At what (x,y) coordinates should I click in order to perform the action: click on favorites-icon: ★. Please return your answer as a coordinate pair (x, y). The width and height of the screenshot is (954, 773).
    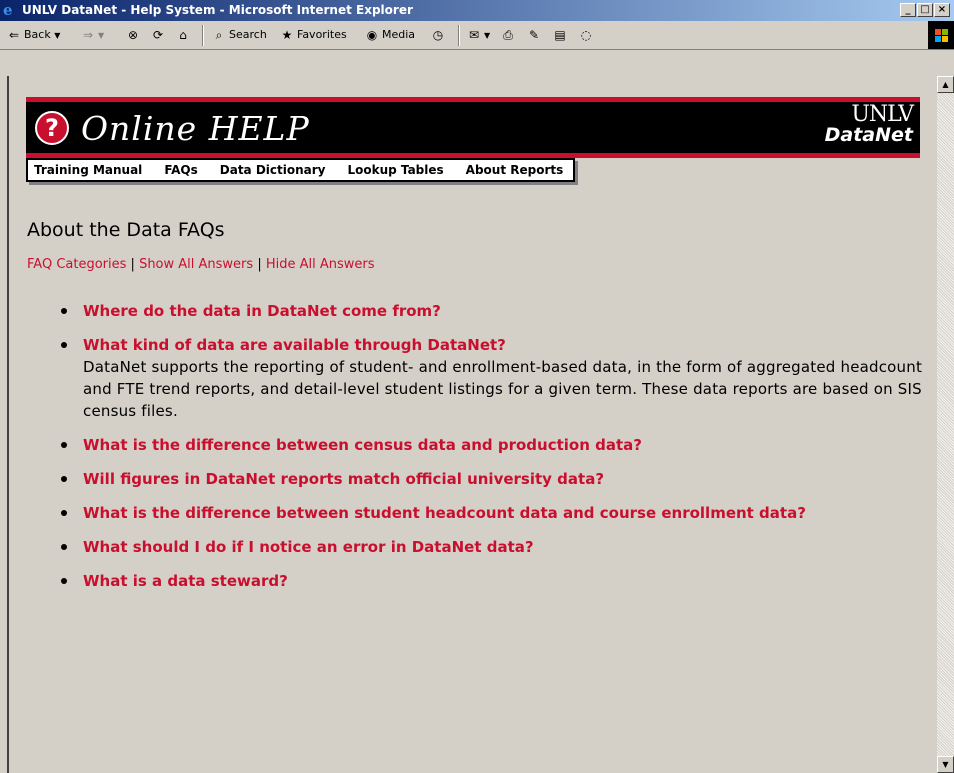
    Looking at the image, I should click on (287, 35).